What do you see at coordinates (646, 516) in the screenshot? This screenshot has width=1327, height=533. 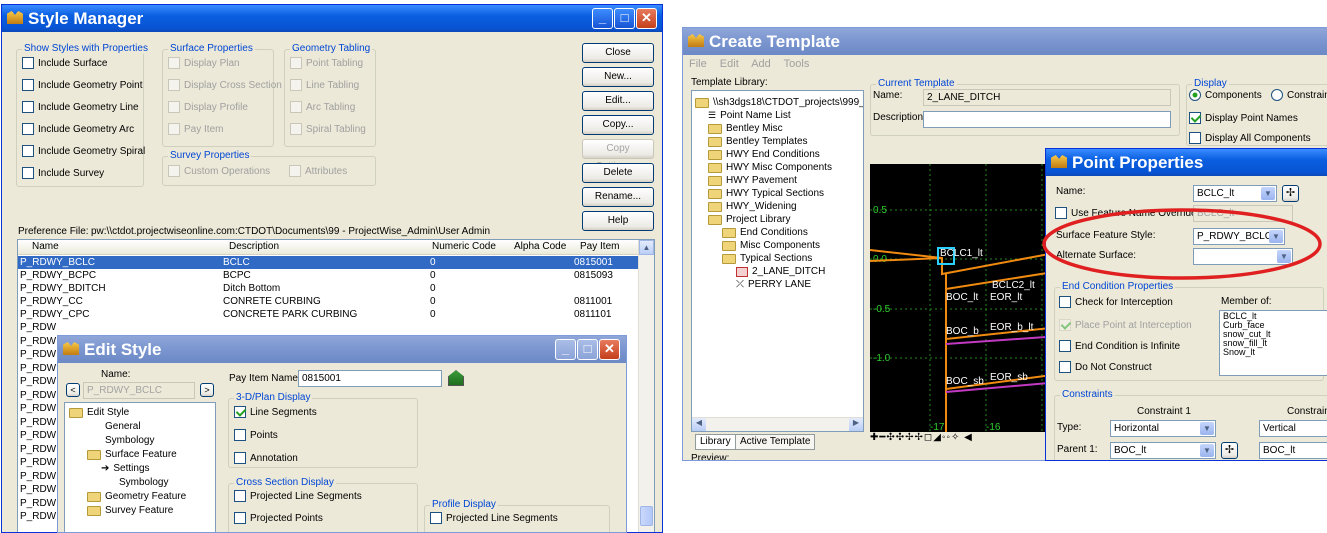 I see `scroll-thumb` at bounding box center [646, 516].